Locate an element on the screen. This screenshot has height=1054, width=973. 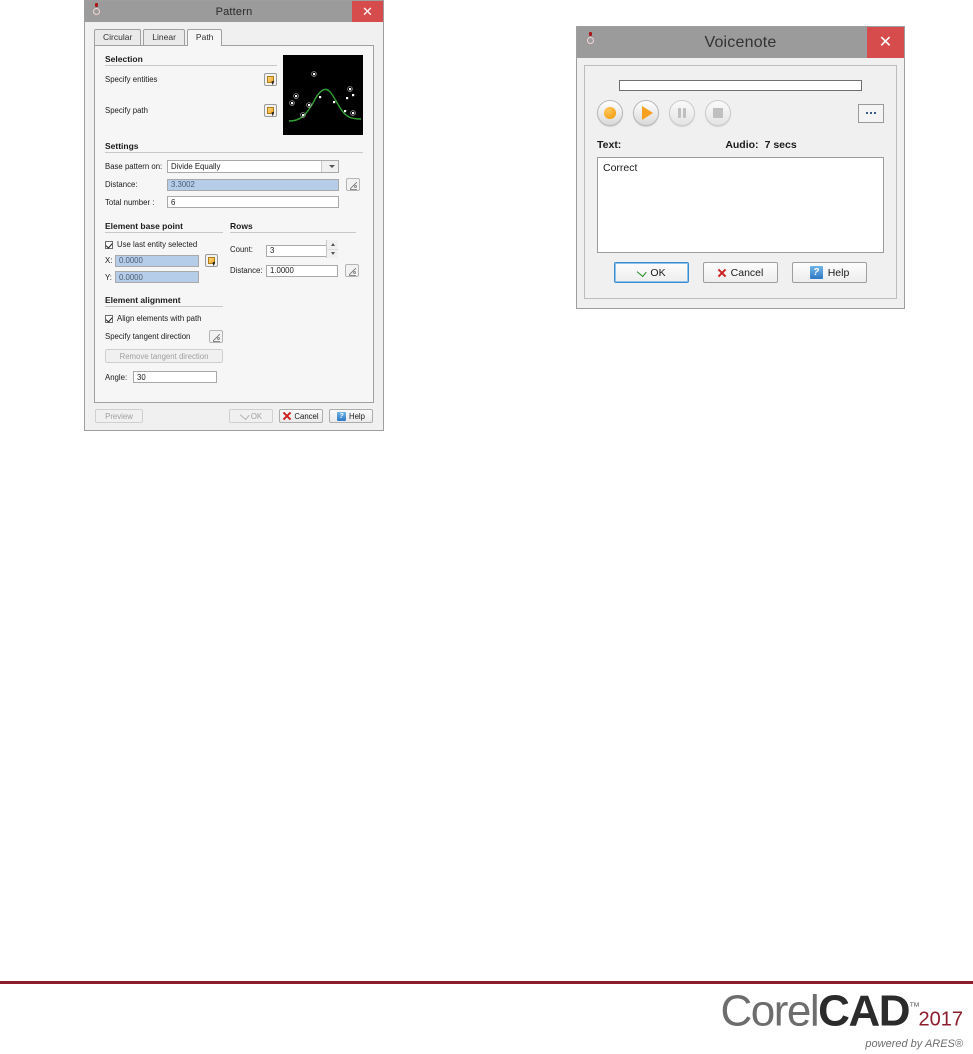
record-icon is located at coordinates (610, 113).